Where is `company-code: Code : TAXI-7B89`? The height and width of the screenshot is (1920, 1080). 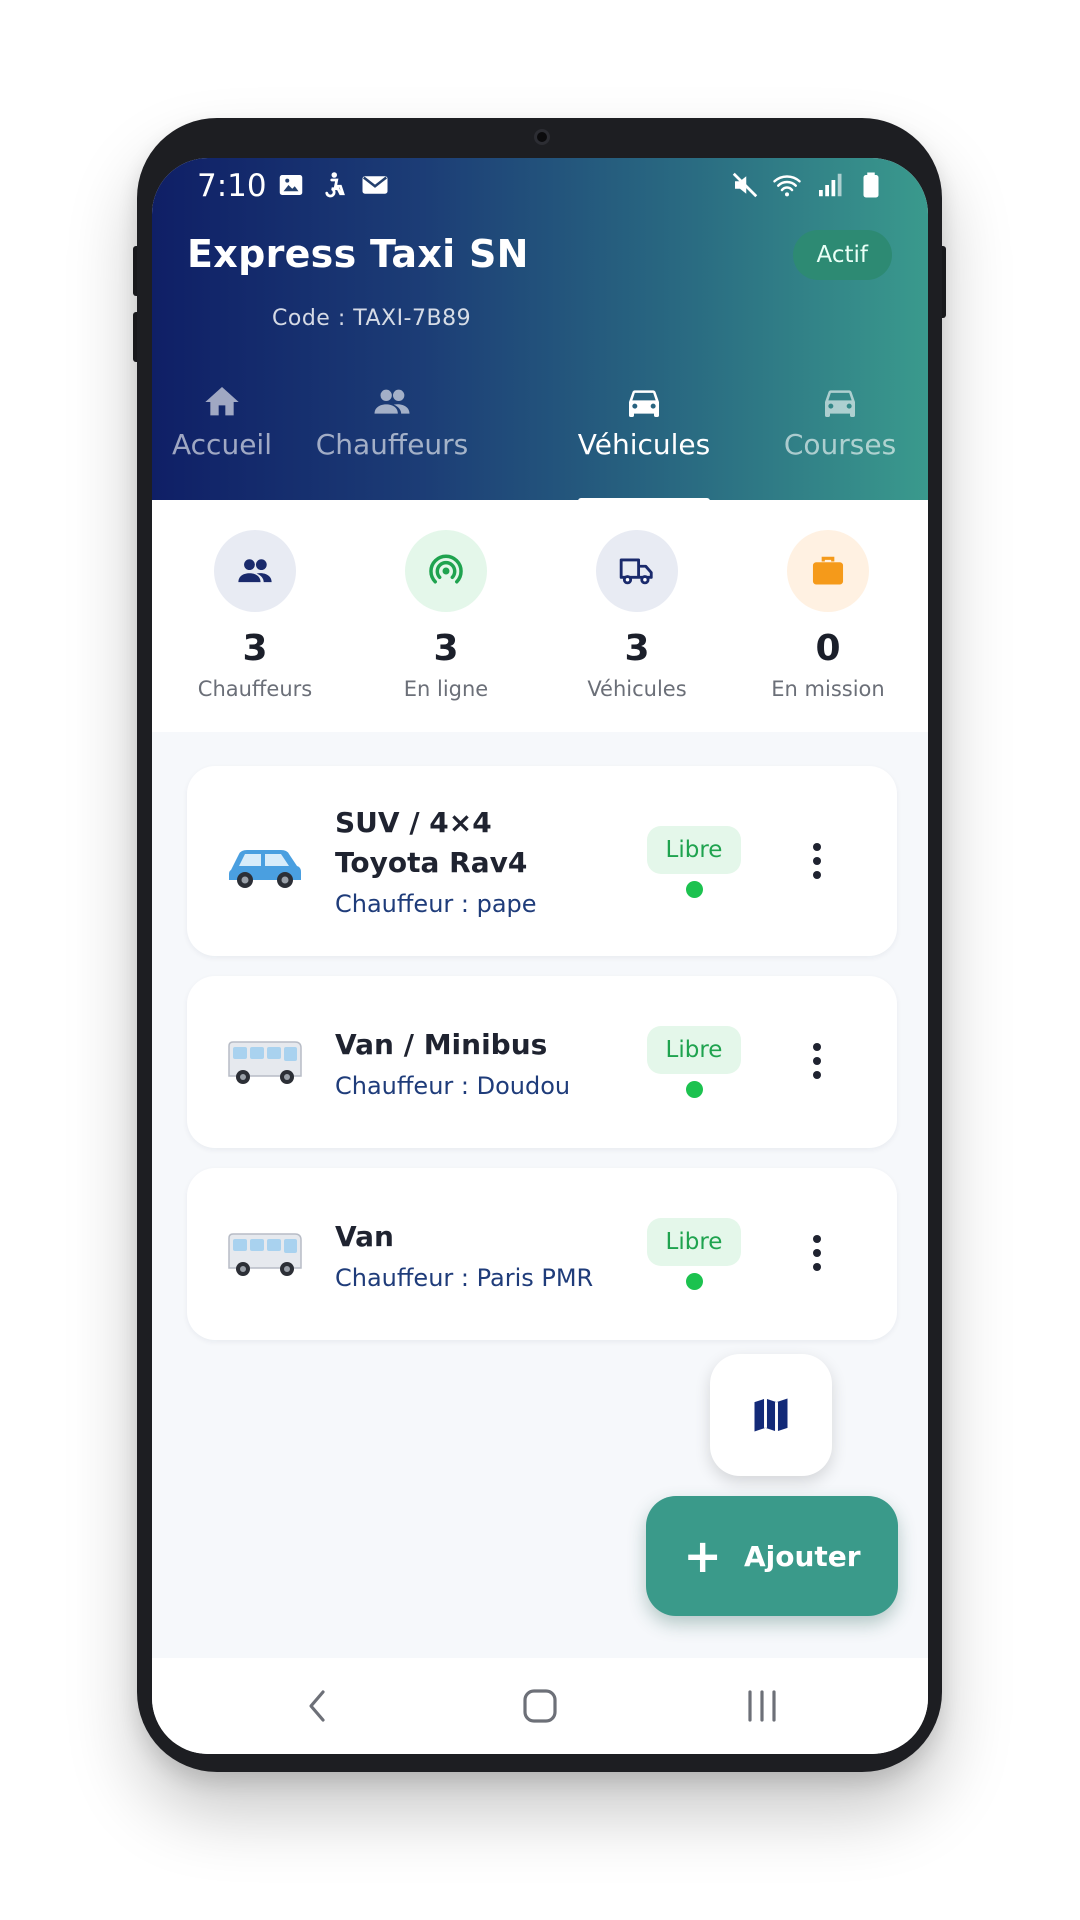 company-code: Code : TAXI-7B89 is located at coordinates (372, 318).